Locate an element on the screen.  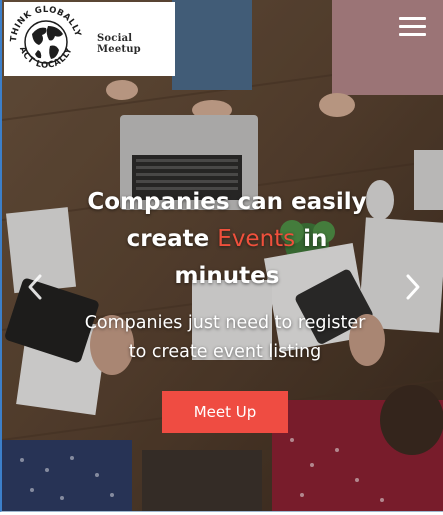
headline-accent: Events is located at coordinates (256, 239).